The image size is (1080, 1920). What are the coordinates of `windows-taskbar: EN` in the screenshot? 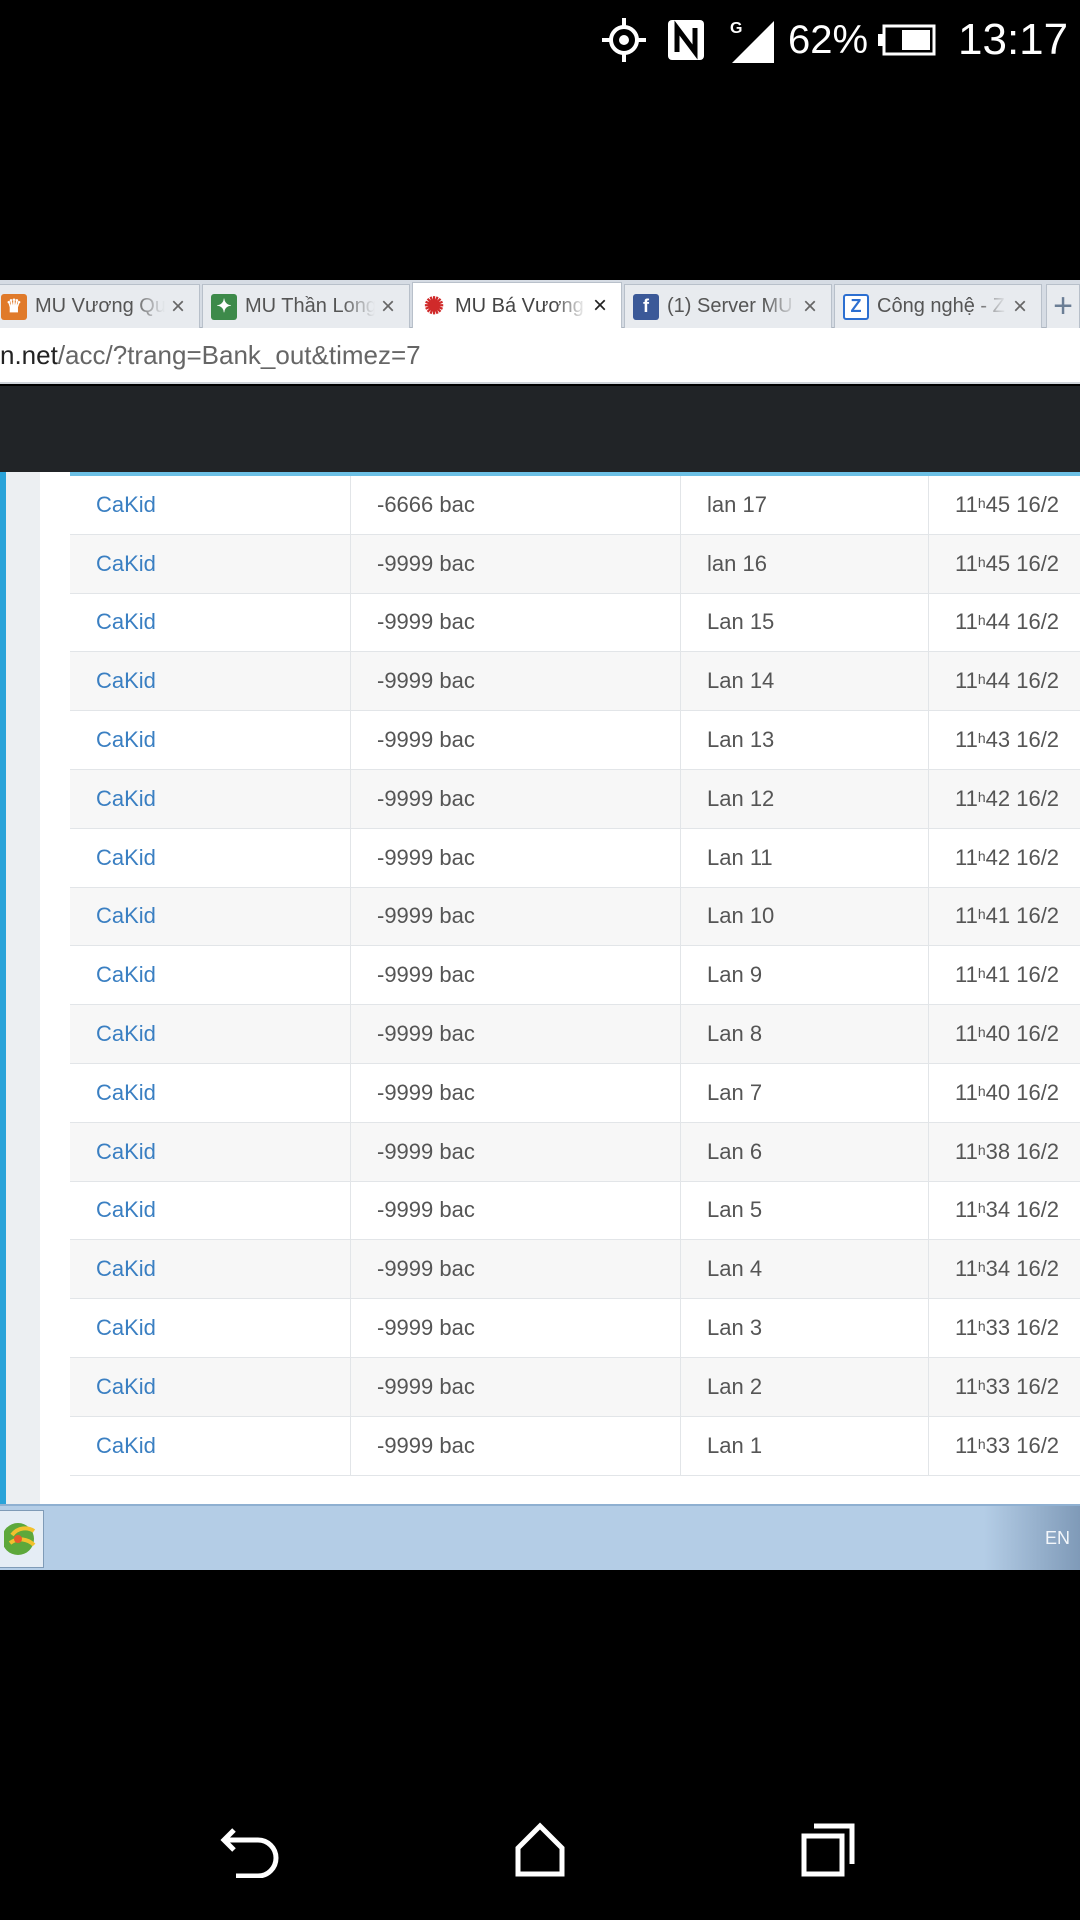 It's located at (540, 1537).